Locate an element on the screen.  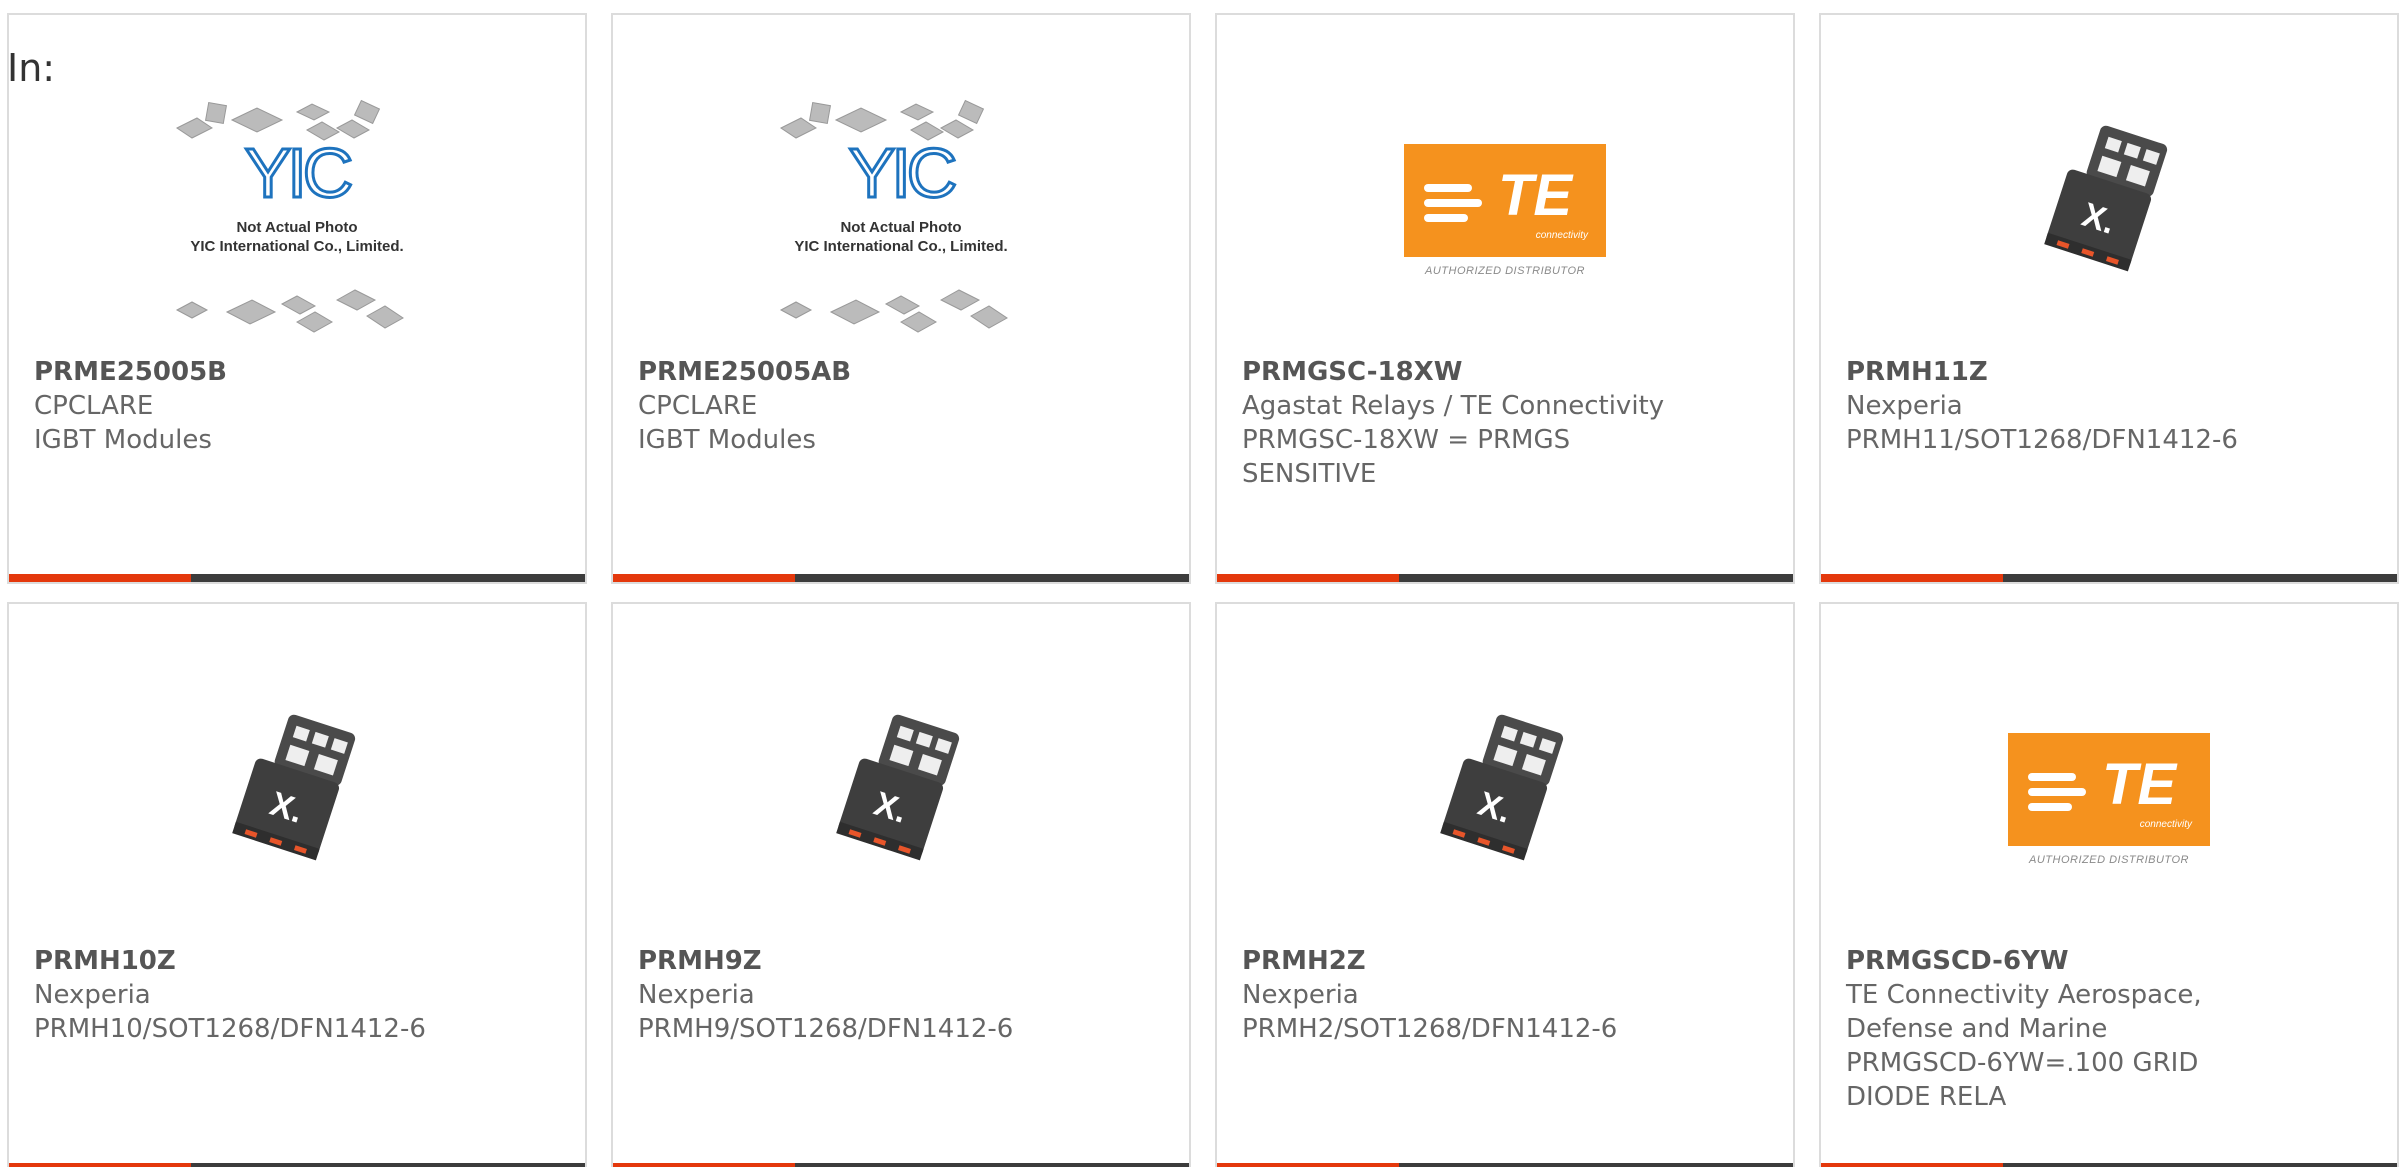
part-number-link: PRMH9Z is located at coordinates (903, 961).